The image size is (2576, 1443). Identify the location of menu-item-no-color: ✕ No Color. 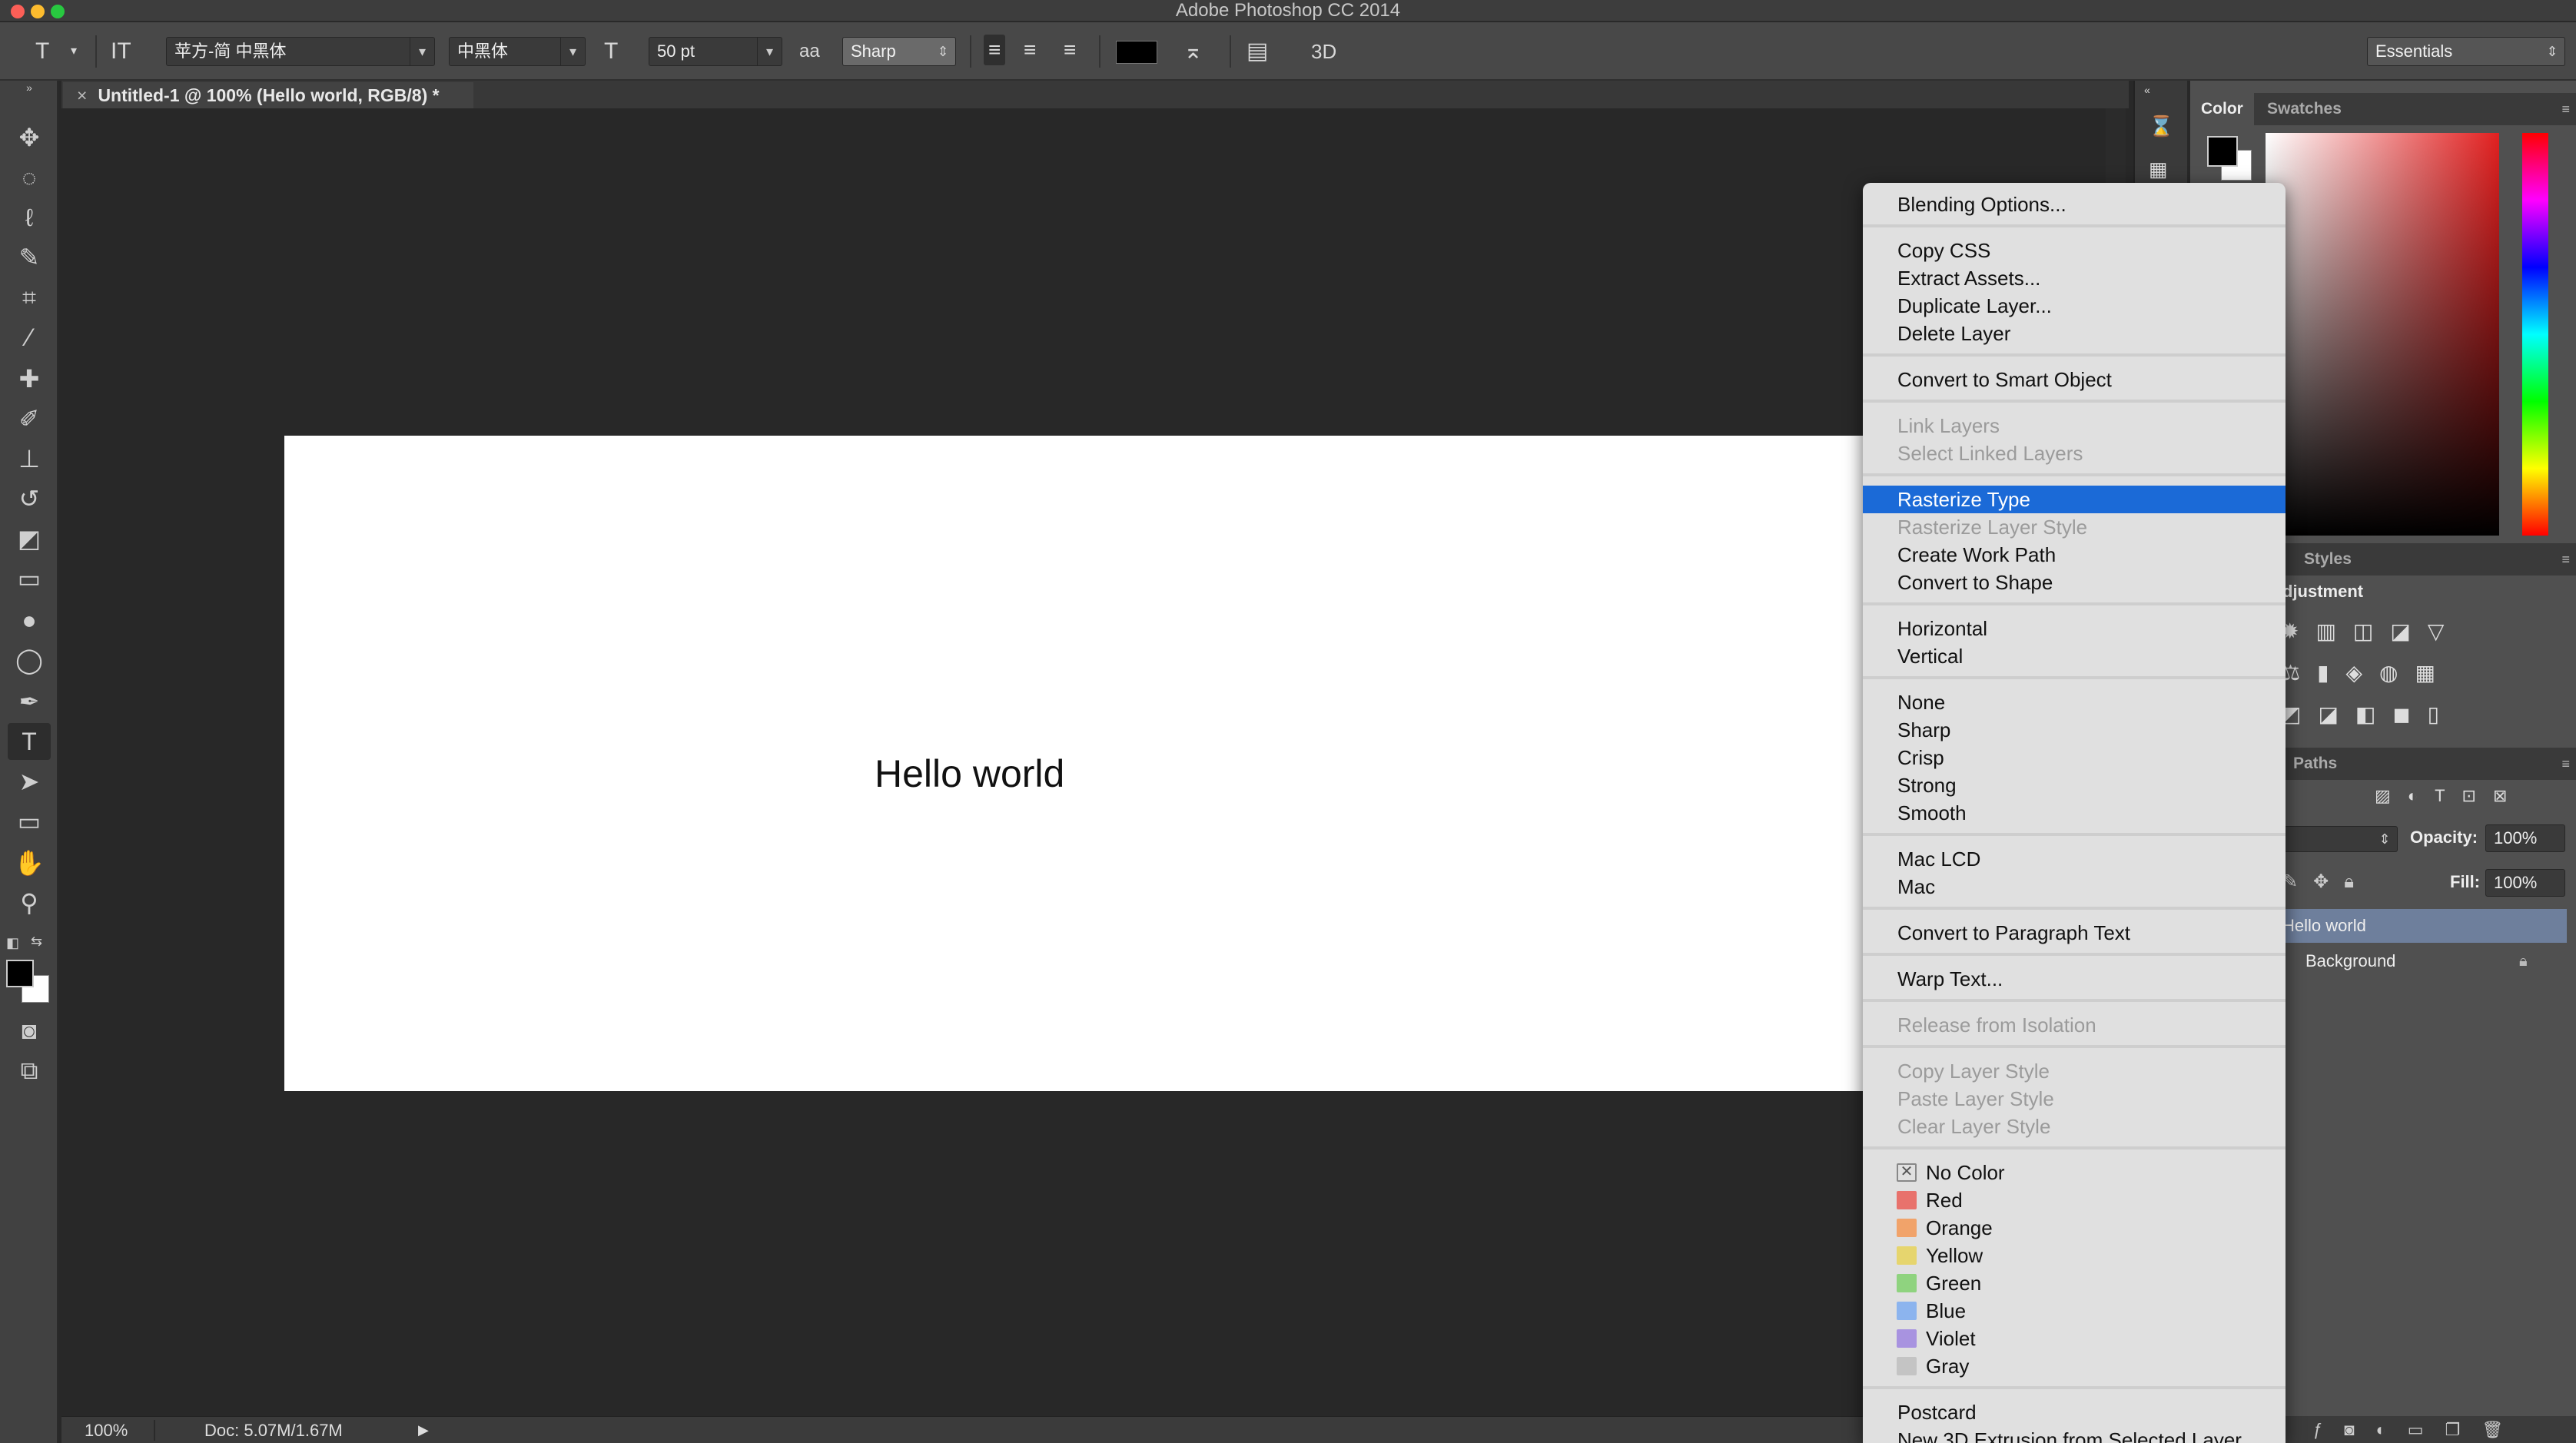
(2074, 1172).